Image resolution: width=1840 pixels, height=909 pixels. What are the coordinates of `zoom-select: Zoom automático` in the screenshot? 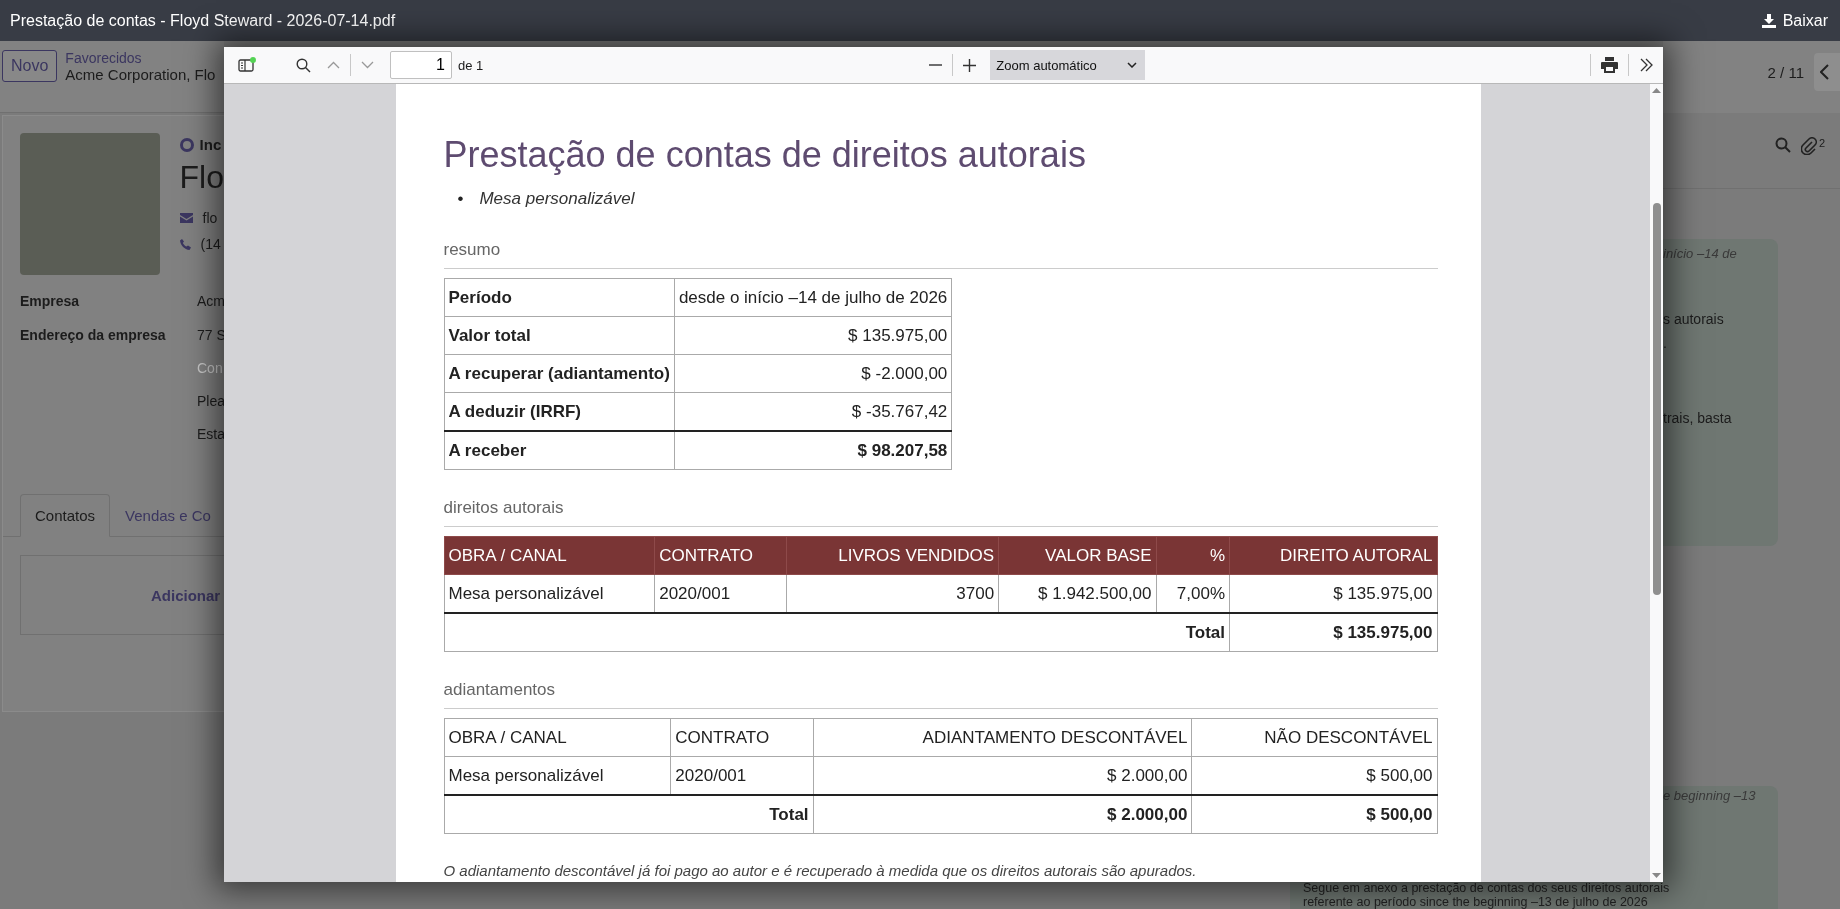 It's located at (1068, 65).